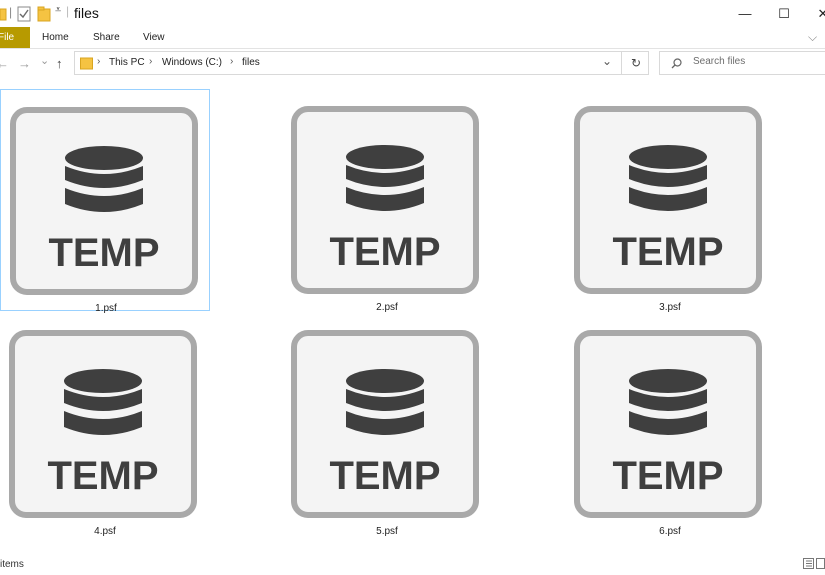 This screenshot has height=575, width=825. I want to click on expand-ribbon-icon: ⌵, so click(812, 37).